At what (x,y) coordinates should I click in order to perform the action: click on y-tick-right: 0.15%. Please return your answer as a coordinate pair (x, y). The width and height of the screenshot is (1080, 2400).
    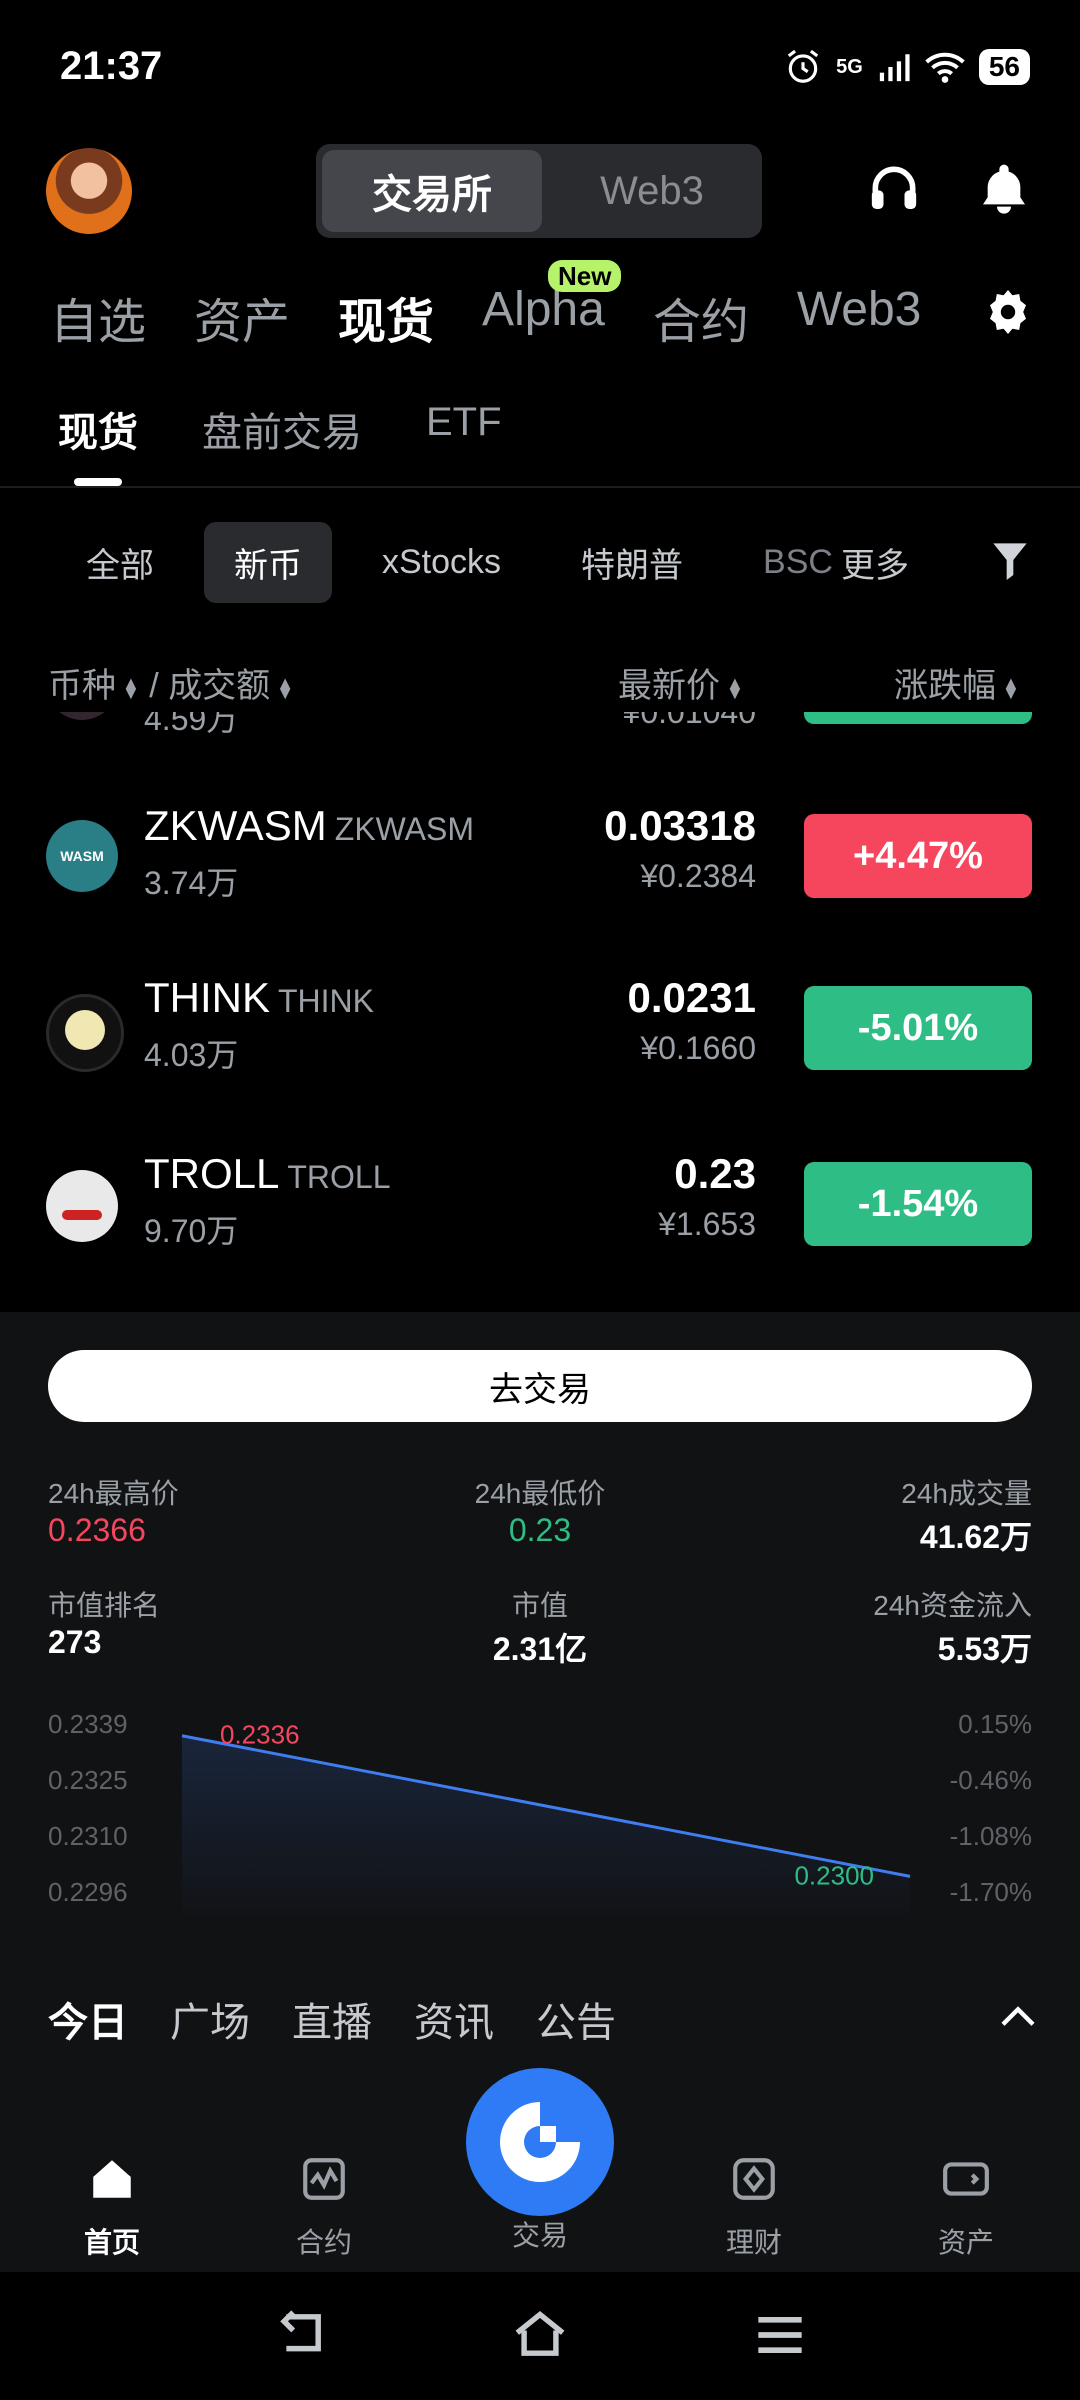
    Looking at the image, I should click on (995, 1724).